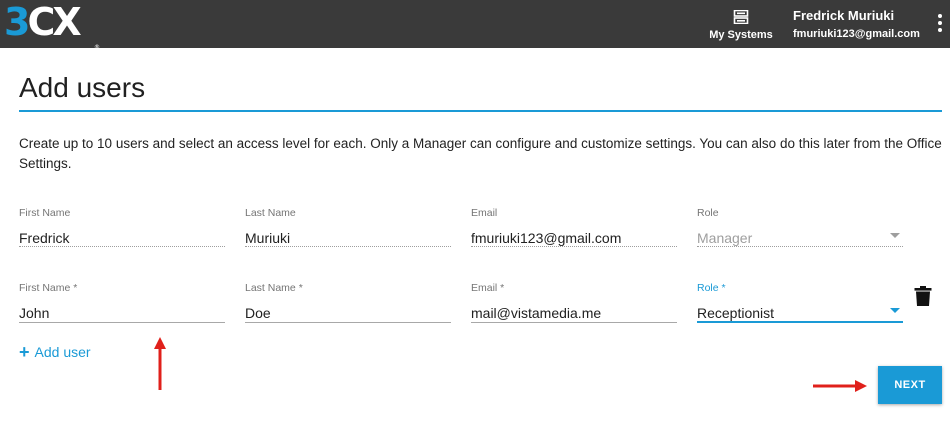 The height and width of the screenshot is (447, 950). What do you see at coordinates (484, 213) in the screenshot?
I see `user1-email-label: Email` at bounding box center [484, 213].